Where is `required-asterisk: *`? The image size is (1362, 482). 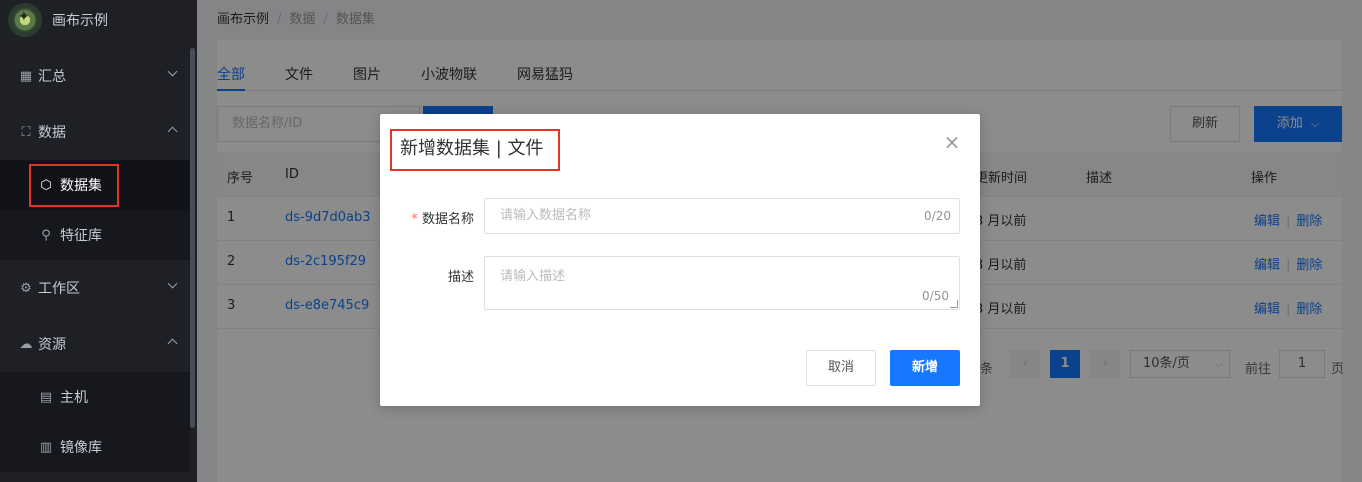
required-asterisk: * is located at coordinates (414, 219).